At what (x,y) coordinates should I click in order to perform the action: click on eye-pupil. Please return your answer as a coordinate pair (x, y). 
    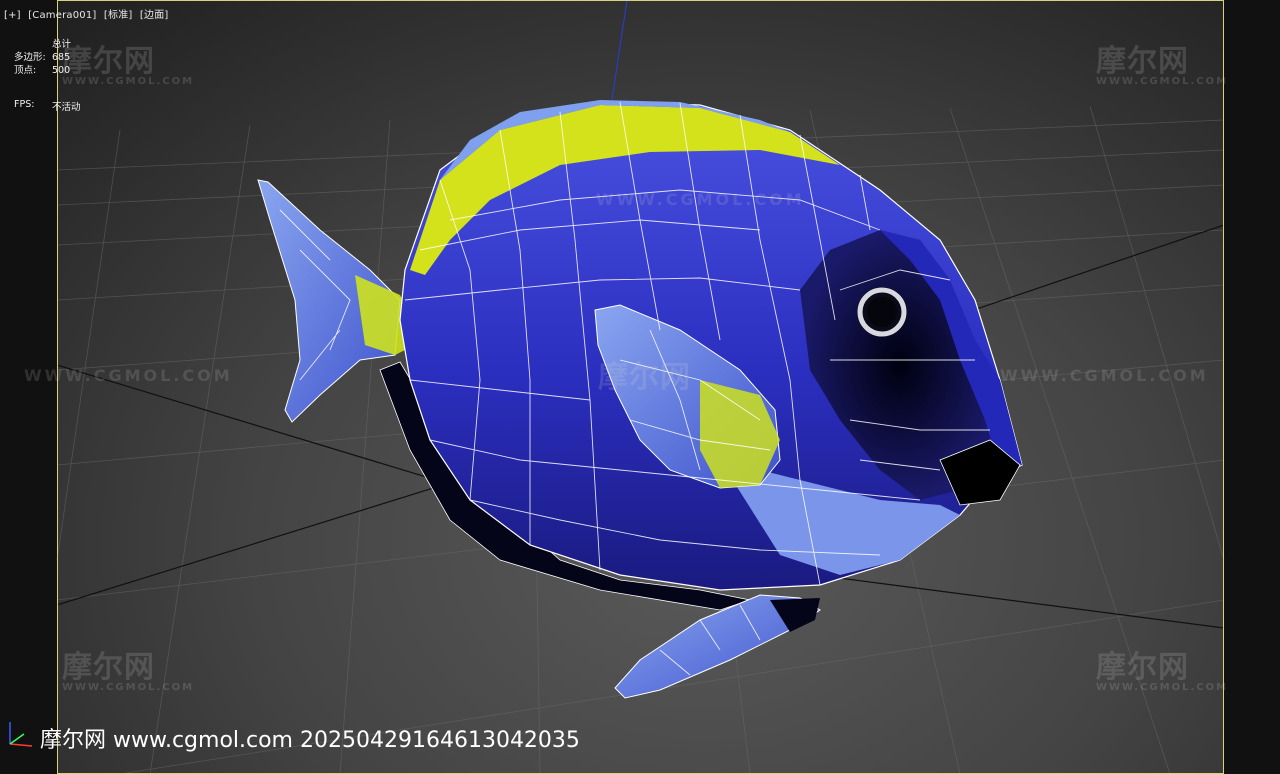
    Looking at the image, I should click on (882, 312).